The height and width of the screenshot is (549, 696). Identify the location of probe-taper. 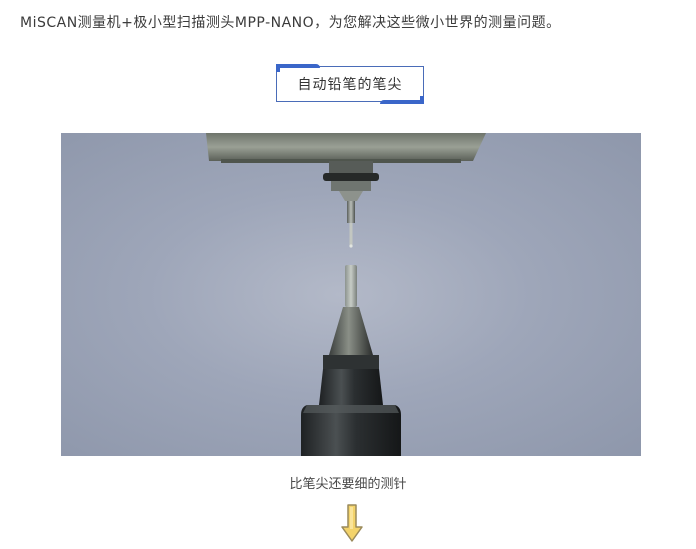
(351, 196).